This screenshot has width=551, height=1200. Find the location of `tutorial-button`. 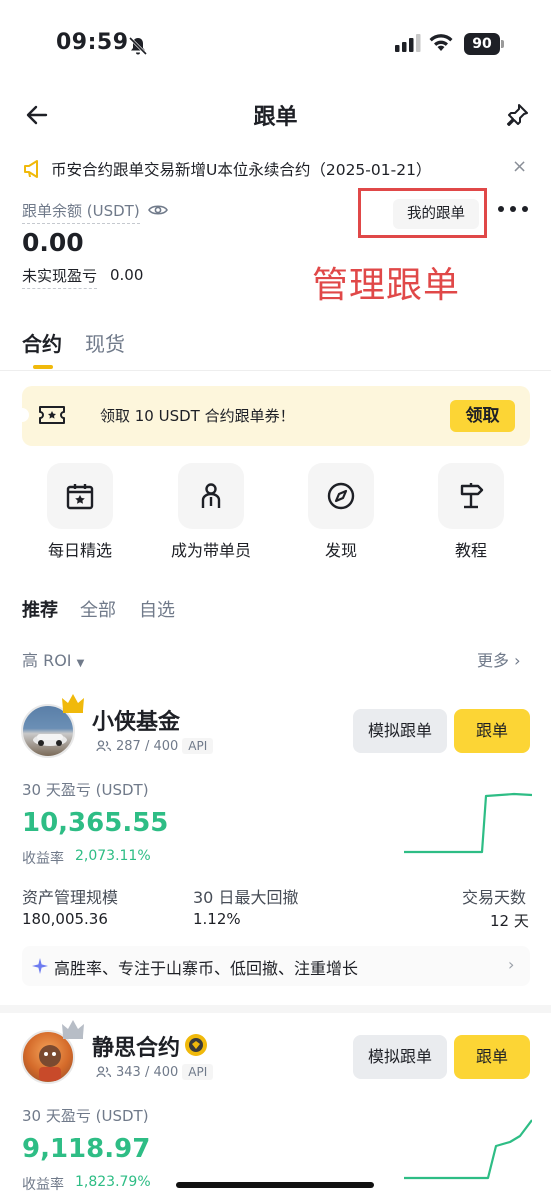

tutorial-button is located at coordinates (471, 496).